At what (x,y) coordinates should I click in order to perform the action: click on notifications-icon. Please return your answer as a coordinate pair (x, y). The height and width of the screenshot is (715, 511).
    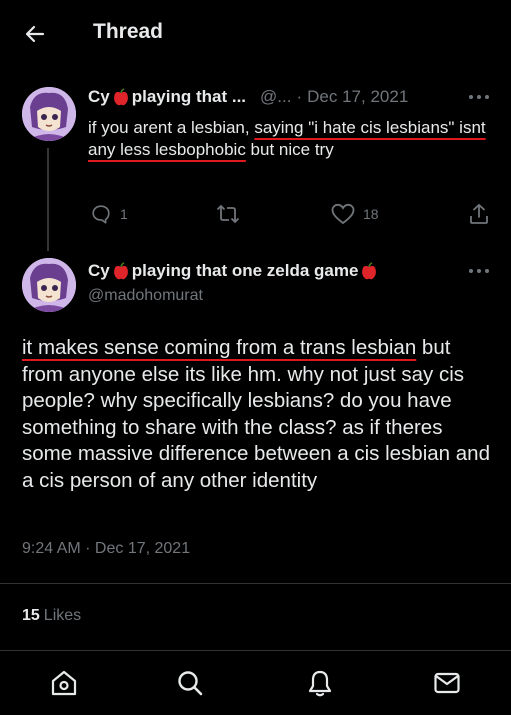
    Looking at the image, I should click on (320, 683).